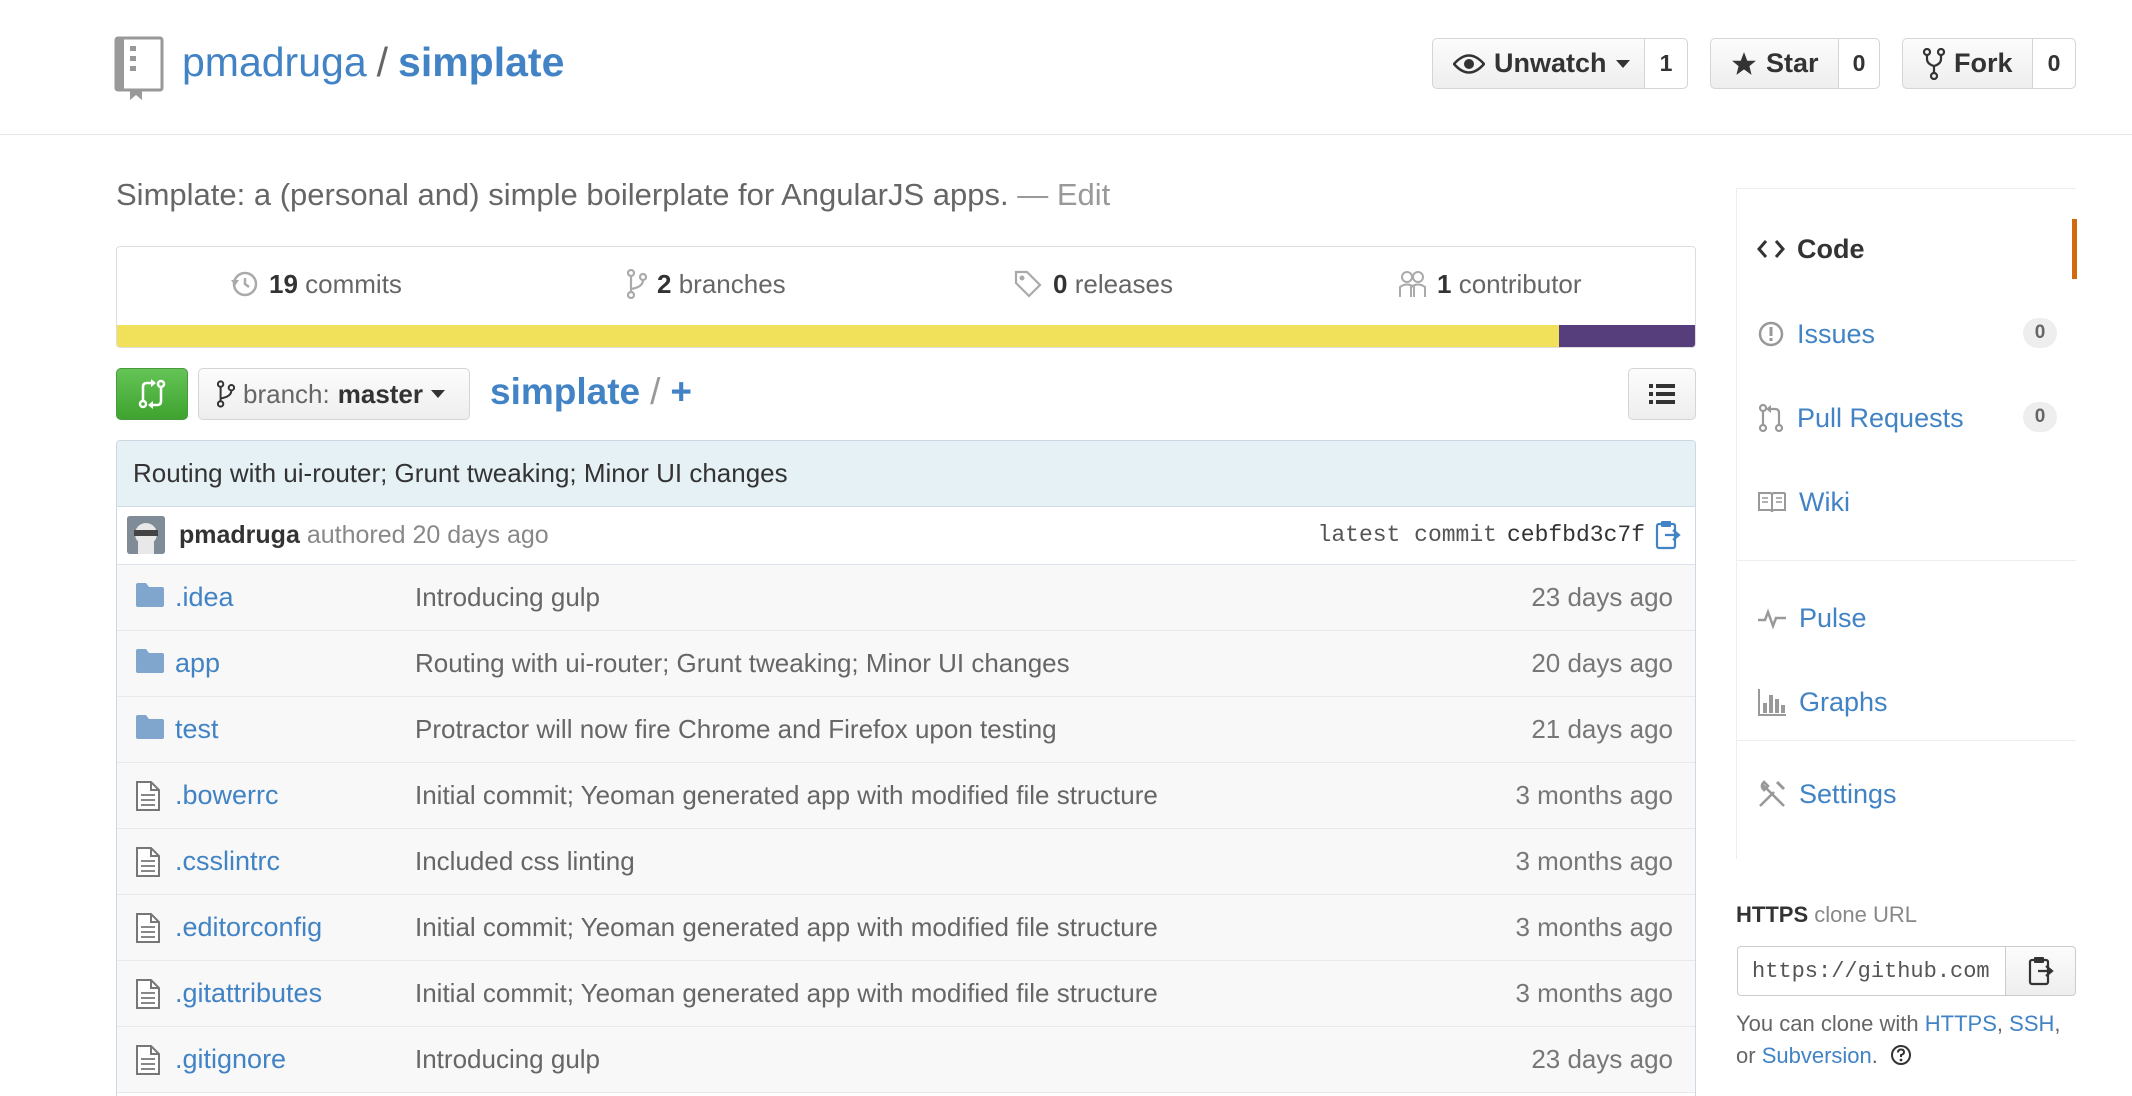 This screenshot has width=2132, height=1096. Describe the element at coordinates (227, 861) in the screenshot. I see `file-name-link: .csslintrc` at that location.